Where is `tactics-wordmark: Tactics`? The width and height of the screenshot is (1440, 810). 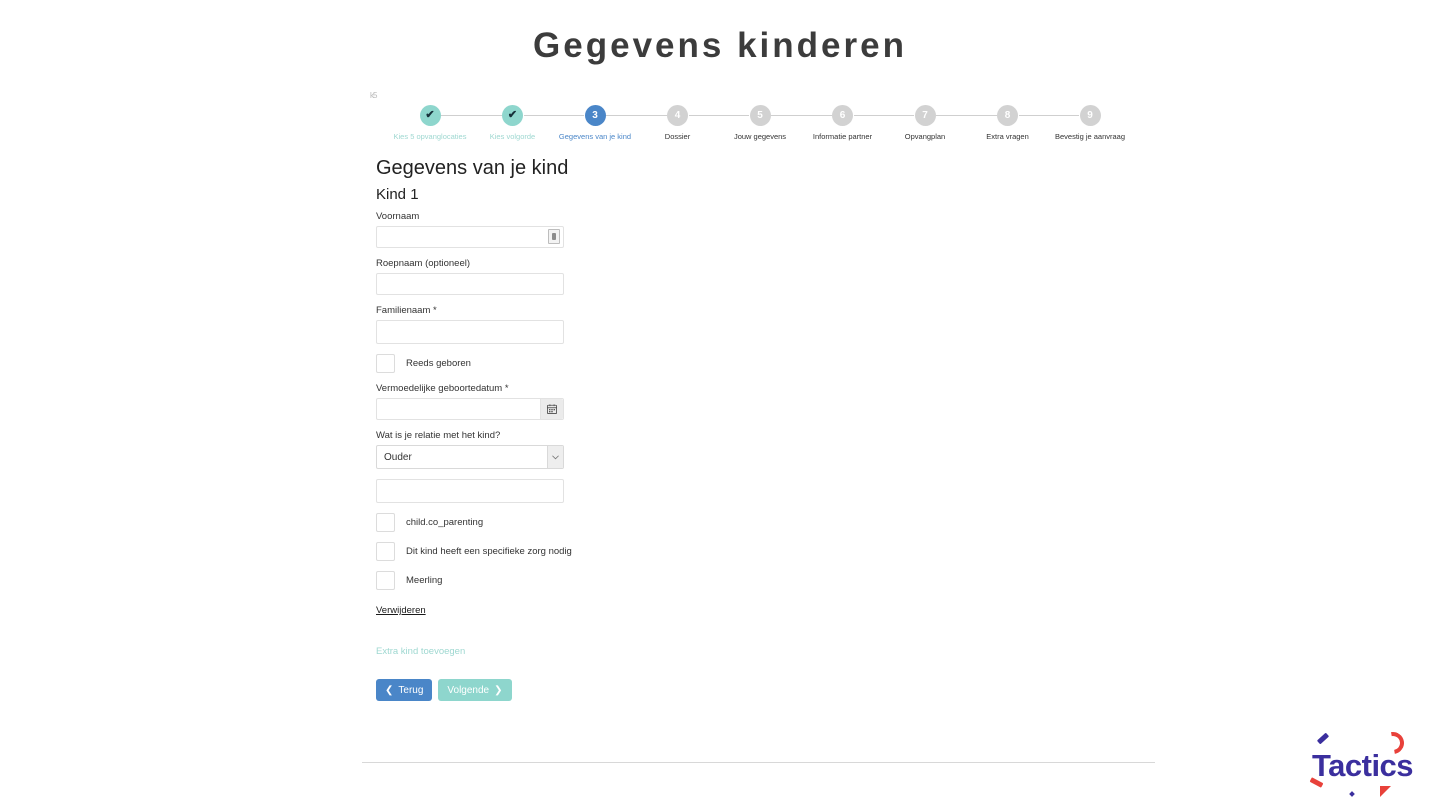 tactics-wordmark: Tactics is located at coordinates (1363, 765).